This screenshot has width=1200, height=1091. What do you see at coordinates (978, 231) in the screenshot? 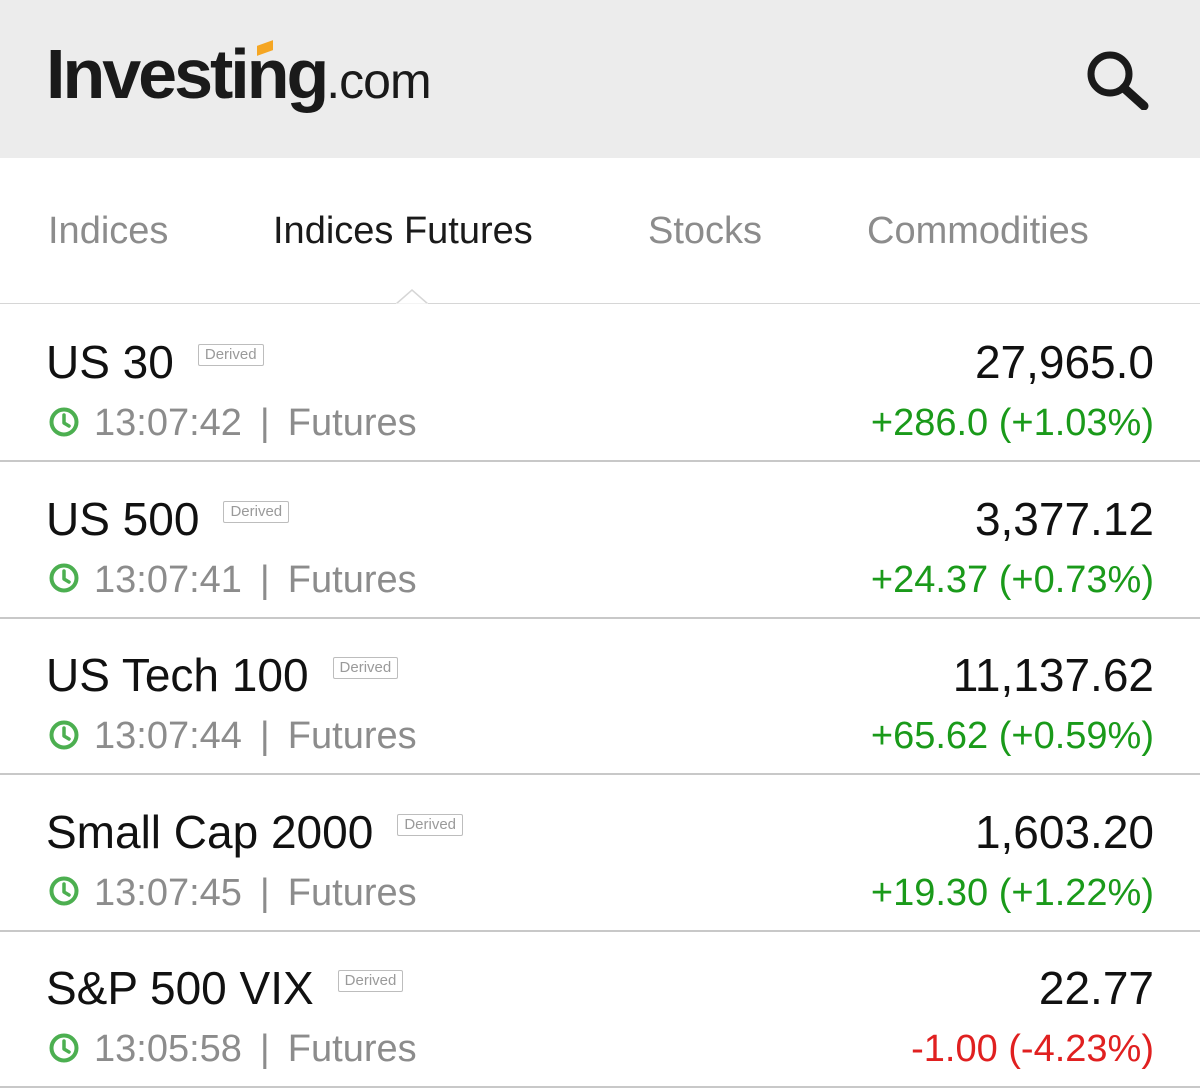
I see `tab-commodities: Commodities` at bounding box center [978, 231].